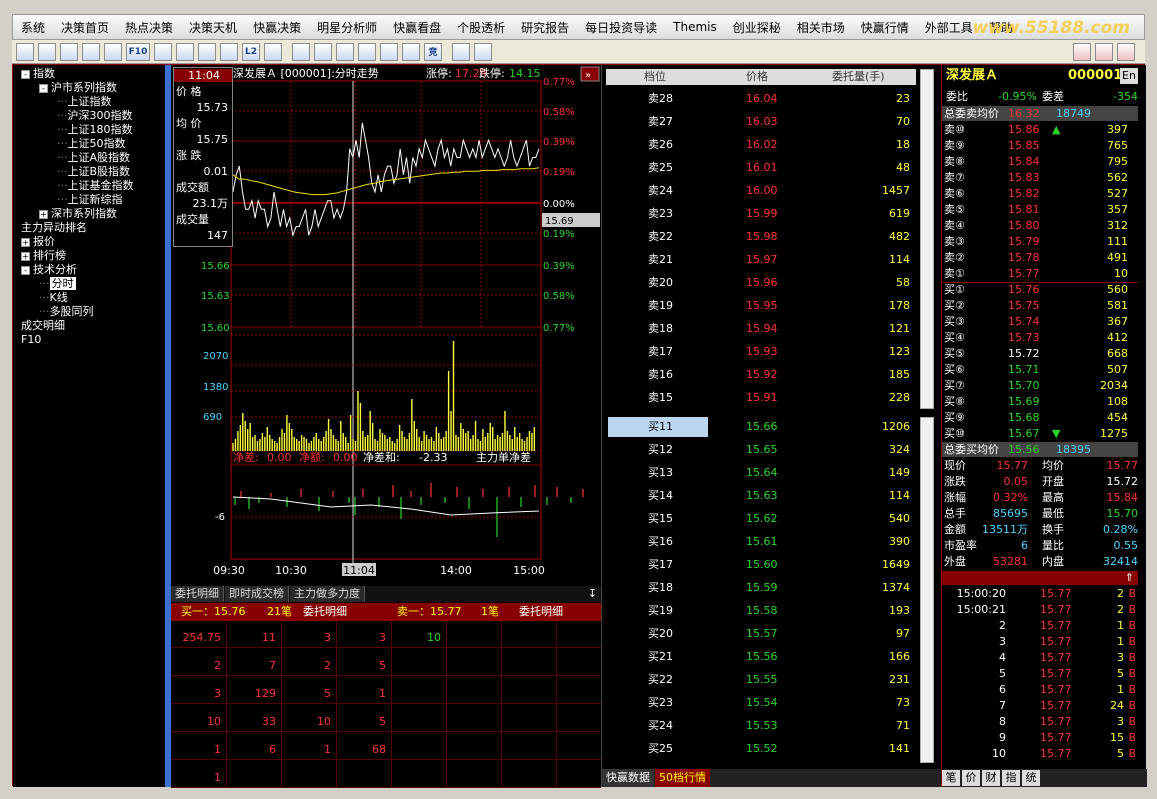 The height and width of the screenshot is (799, 1157). Describe the element at coordinates (1011, 778) in the screenshot. I see `quote-tab-3: 指` at that location.